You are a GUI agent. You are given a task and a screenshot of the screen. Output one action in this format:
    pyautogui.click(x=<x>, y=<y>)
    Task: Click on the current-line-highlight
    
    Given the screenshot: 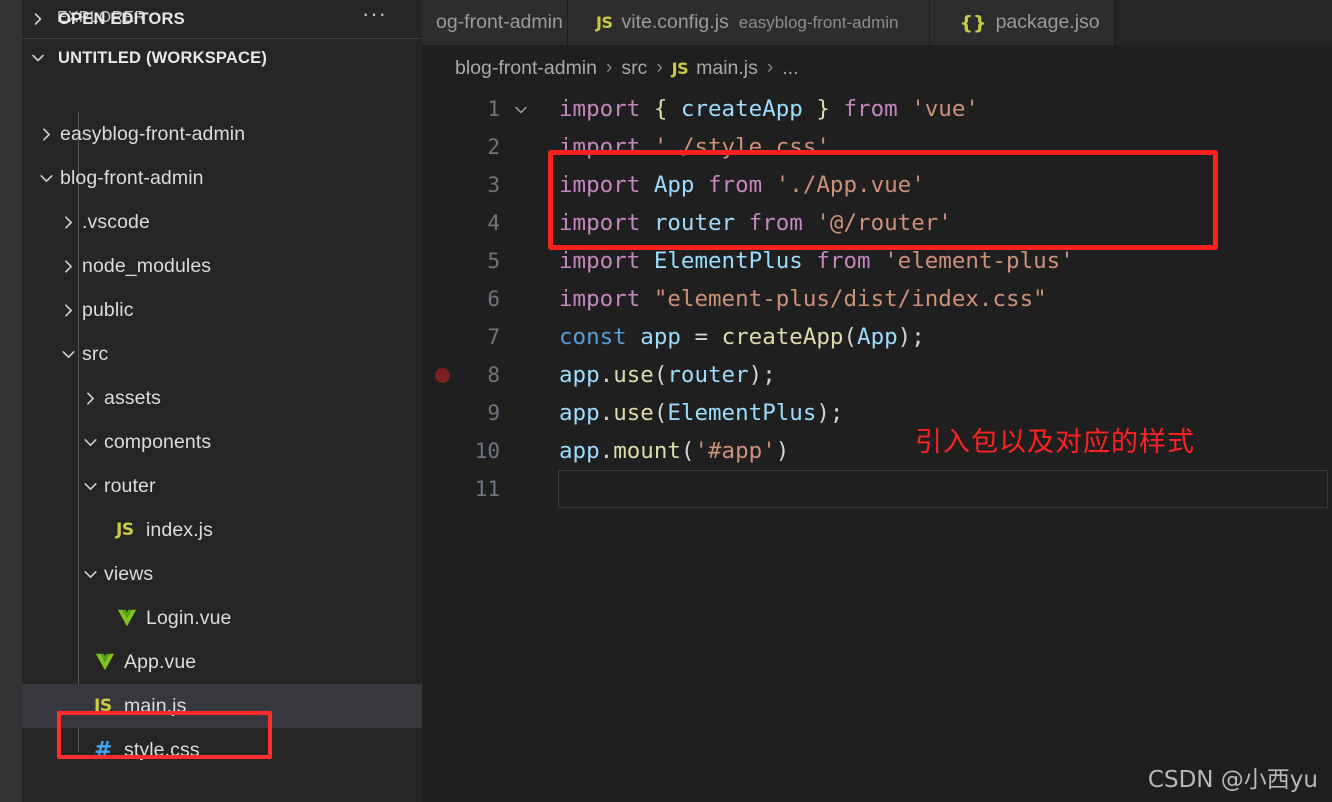 What is the action you would take?
    pyautogui.click(x=943, y=489)
    